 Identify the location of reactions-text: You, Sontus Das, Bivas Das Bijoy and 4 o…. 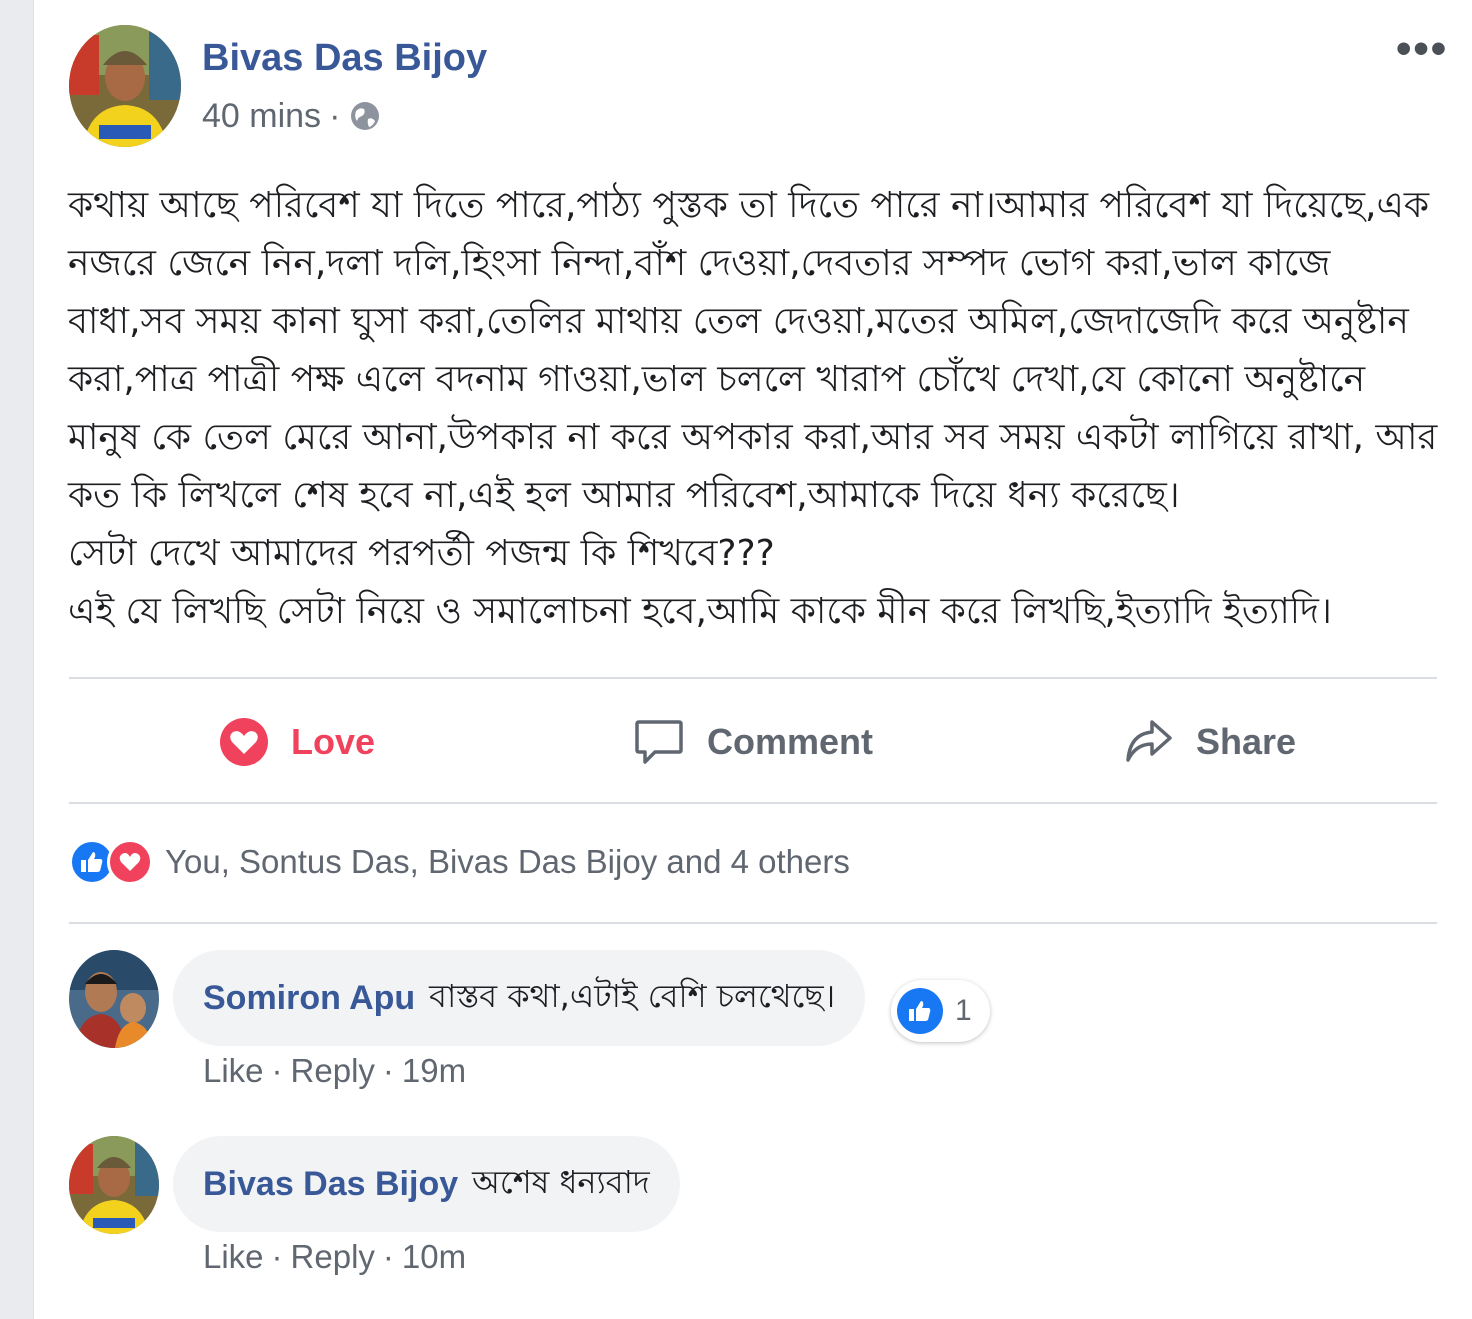
(507, 861).